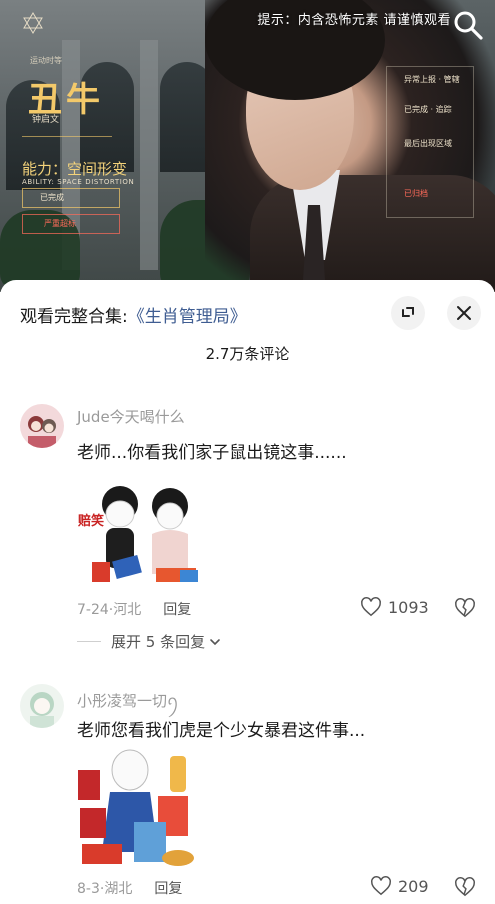 Image resolution: width=495 pixels, height=904 pixels. Describe the element at coordinates (60, 223) in the screenshot. I see `hud-warning-text: 严重超标` at that location.